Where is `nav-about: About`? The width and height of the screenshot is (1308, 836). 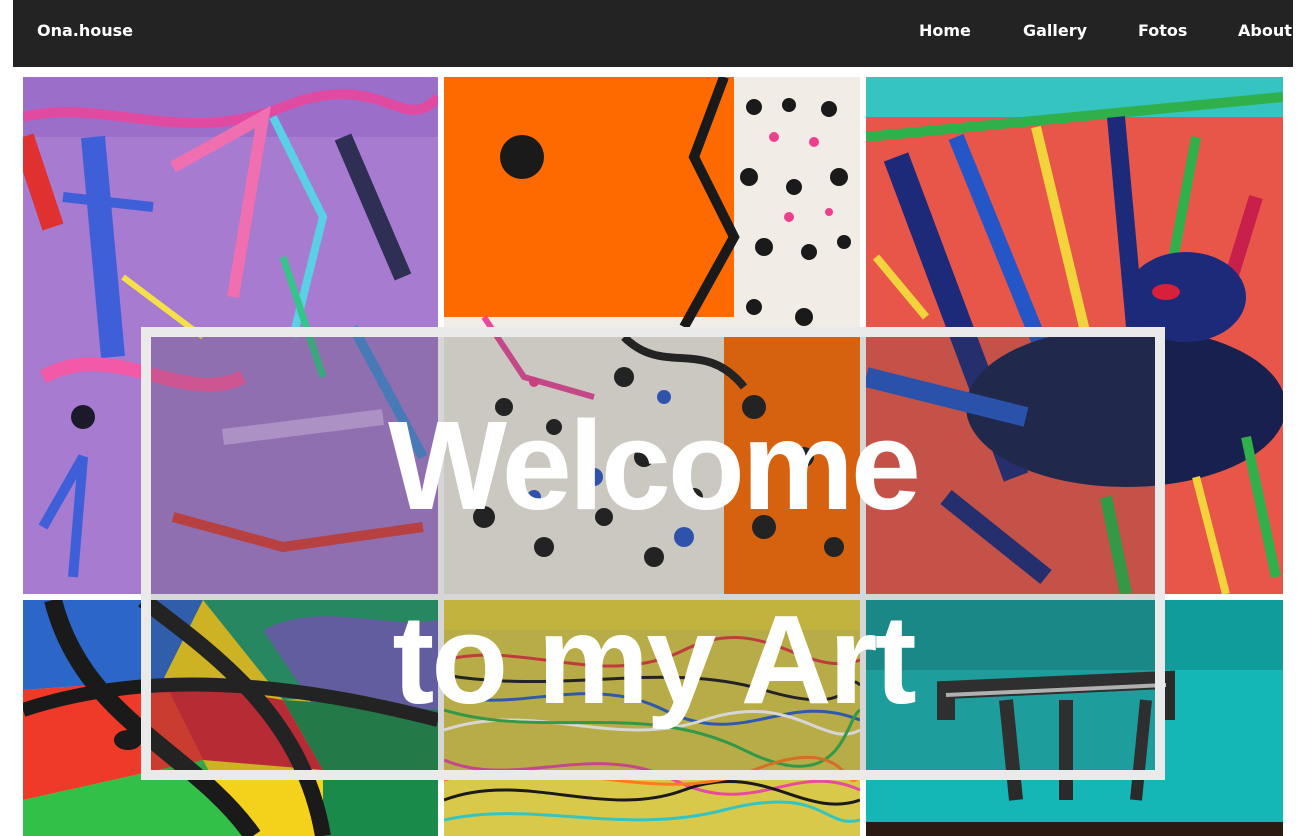 nav-about: About is located at coordinates (1265, 30).